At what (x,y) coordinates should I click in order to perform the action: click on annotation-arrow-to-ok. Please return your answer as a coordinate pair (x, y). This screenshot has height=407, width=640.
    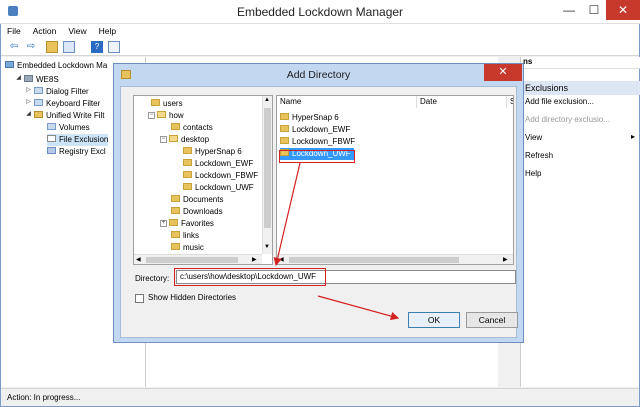
    Looking at the image, I should click on (358, 308).